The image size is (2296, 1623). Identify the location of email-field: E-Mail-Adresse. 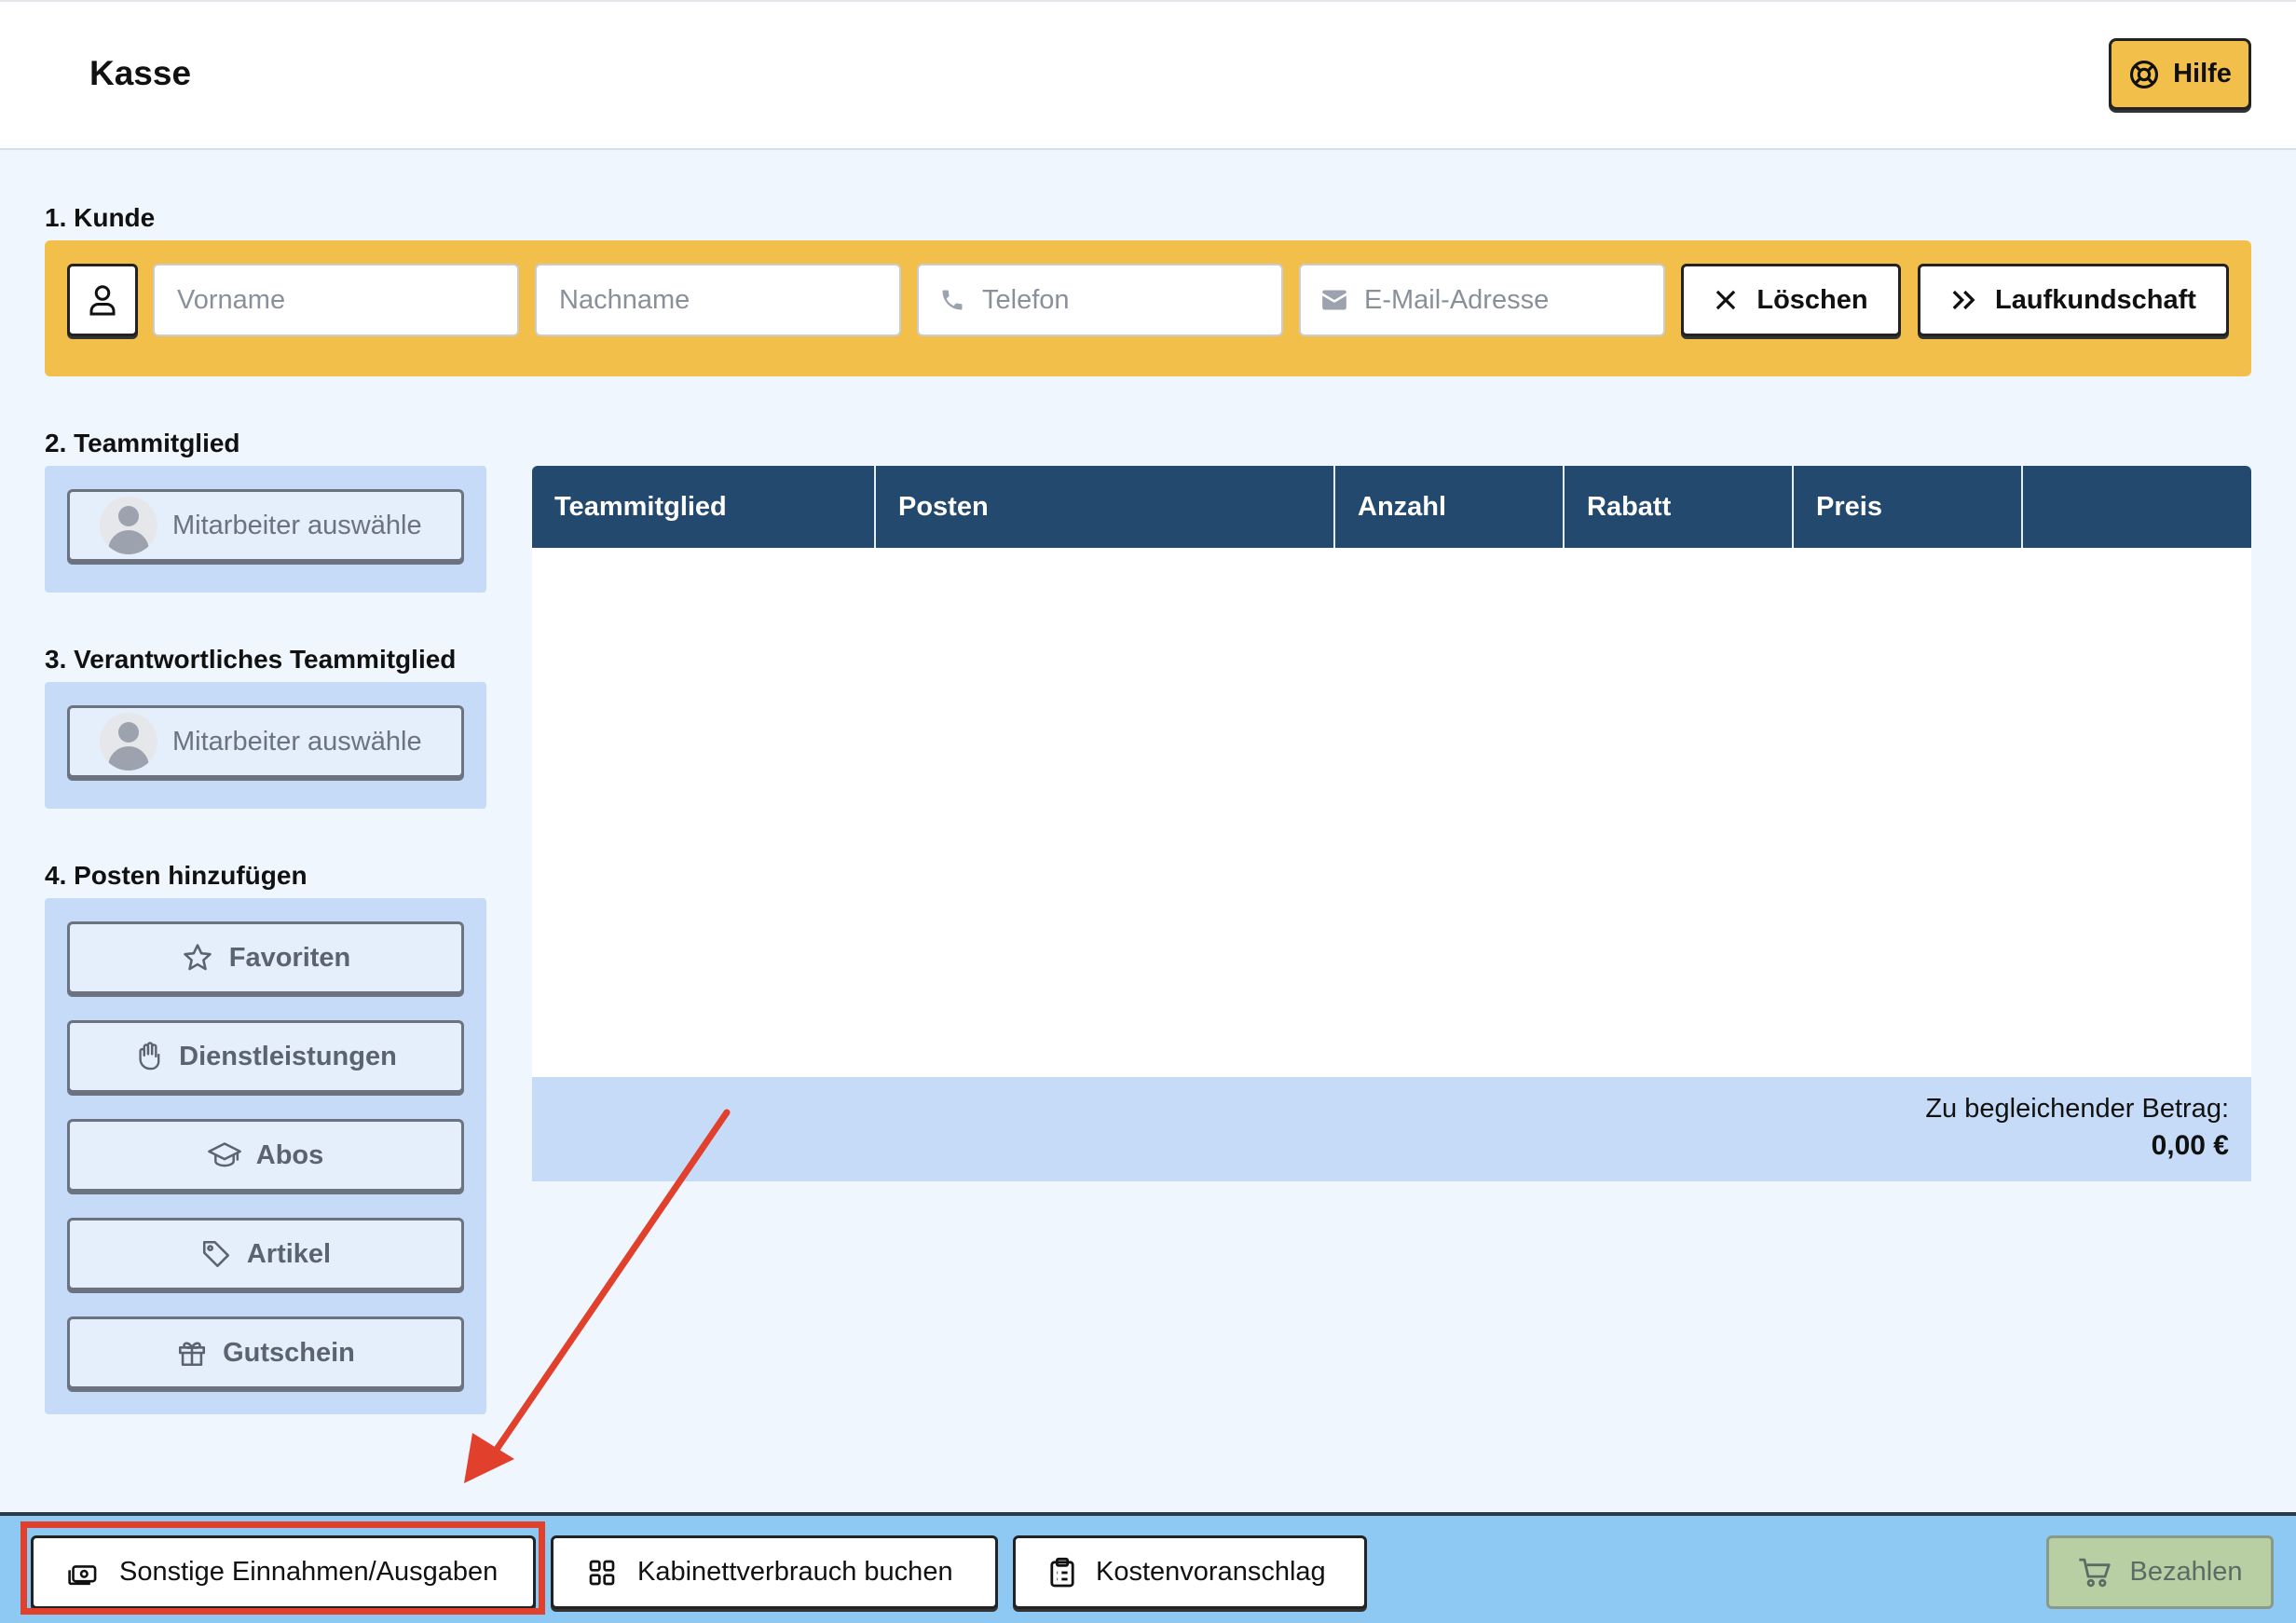
(1482, 300).